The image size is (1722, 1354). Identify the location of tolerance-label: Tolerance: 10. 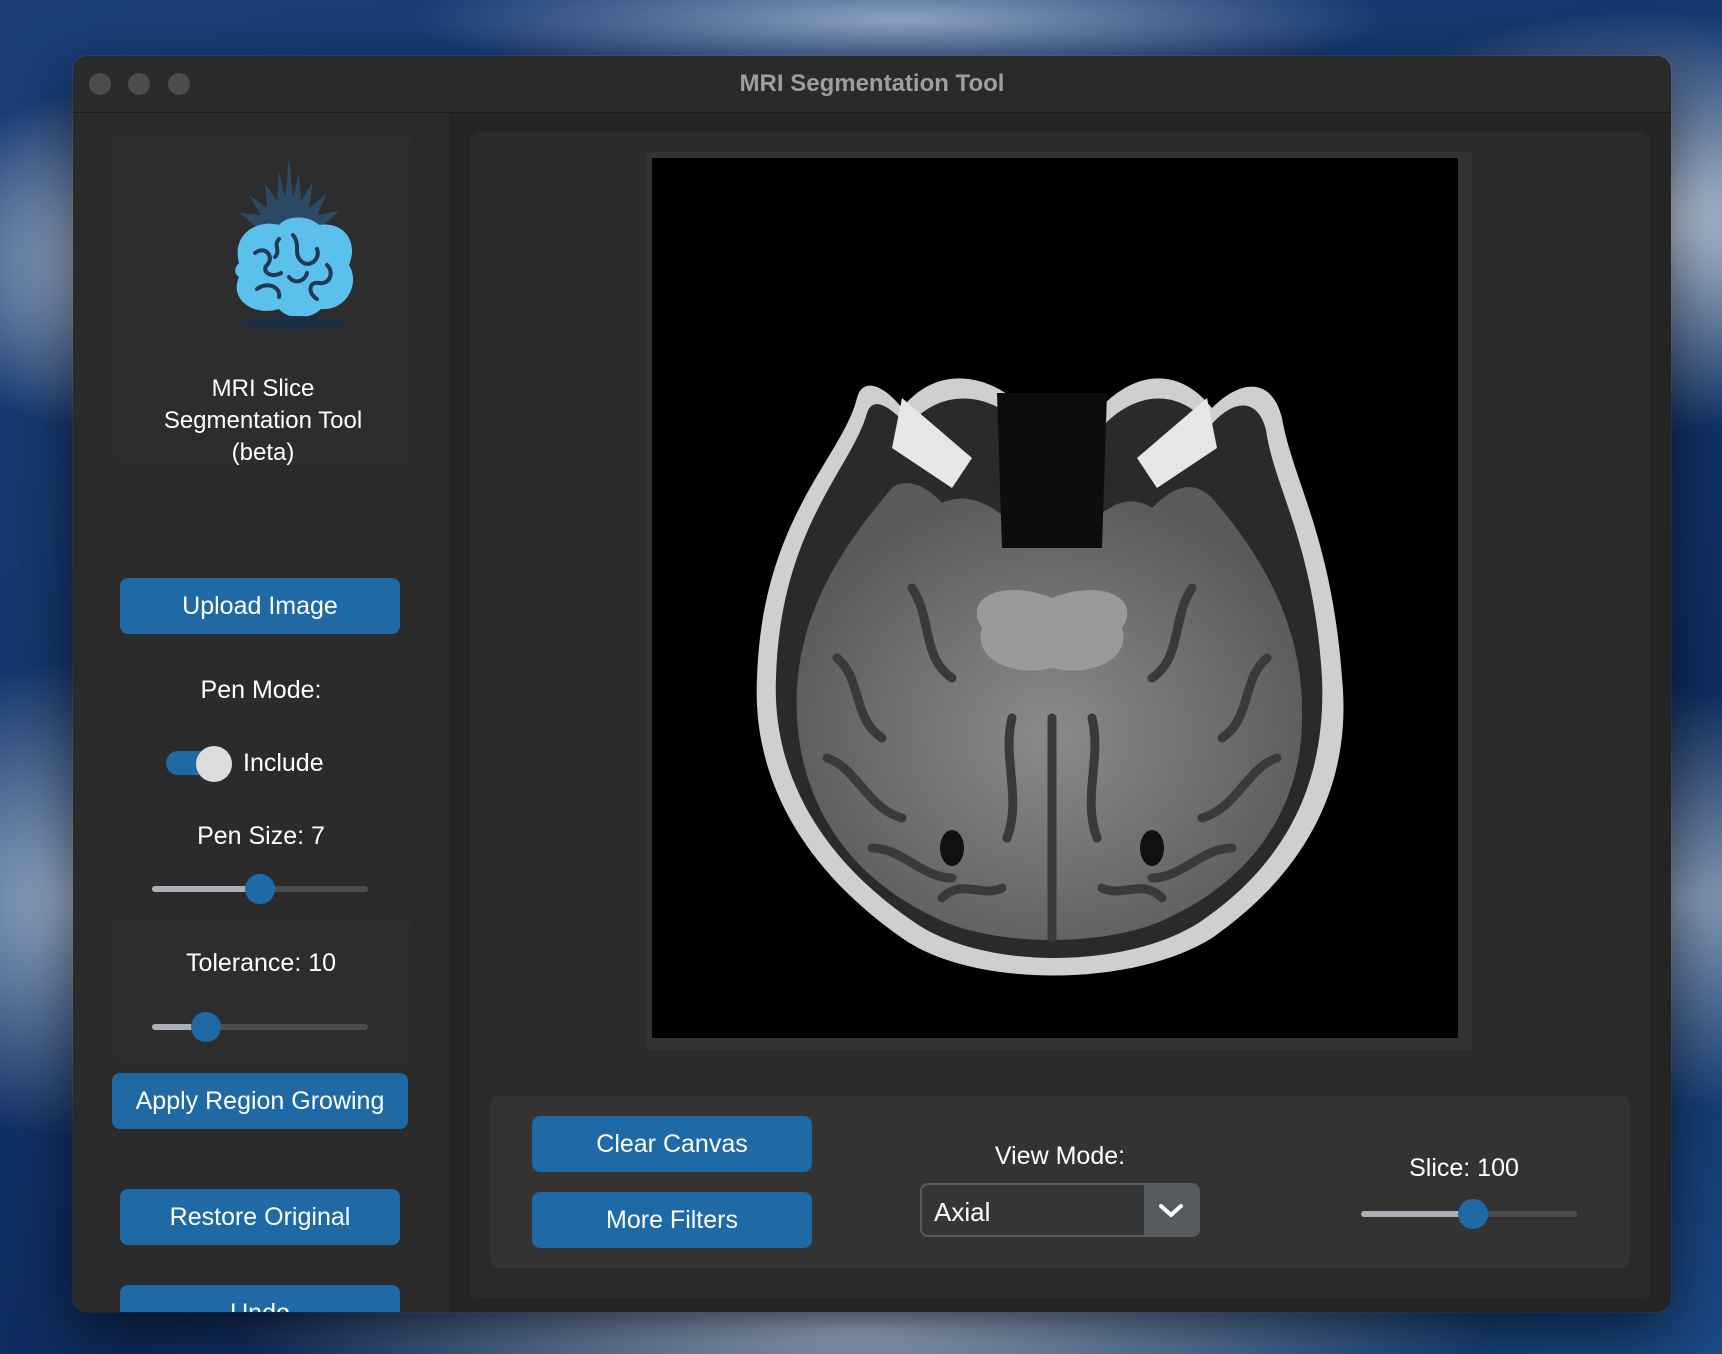
(261, 963).